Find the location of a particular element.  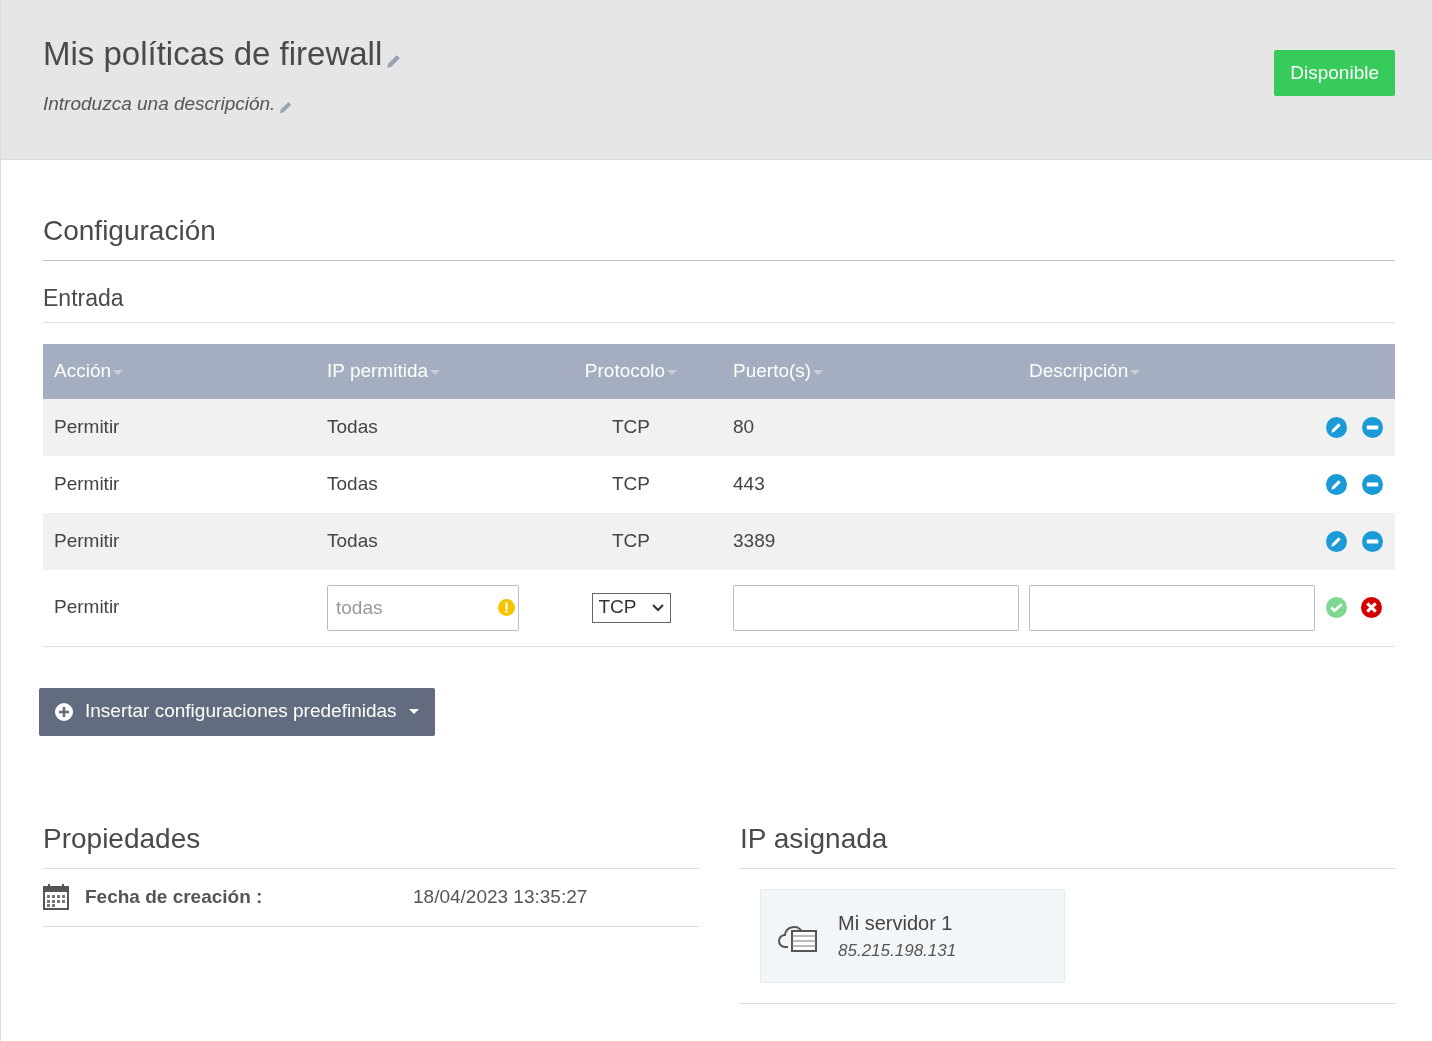

ports-input is located at coordinates (876, 607).